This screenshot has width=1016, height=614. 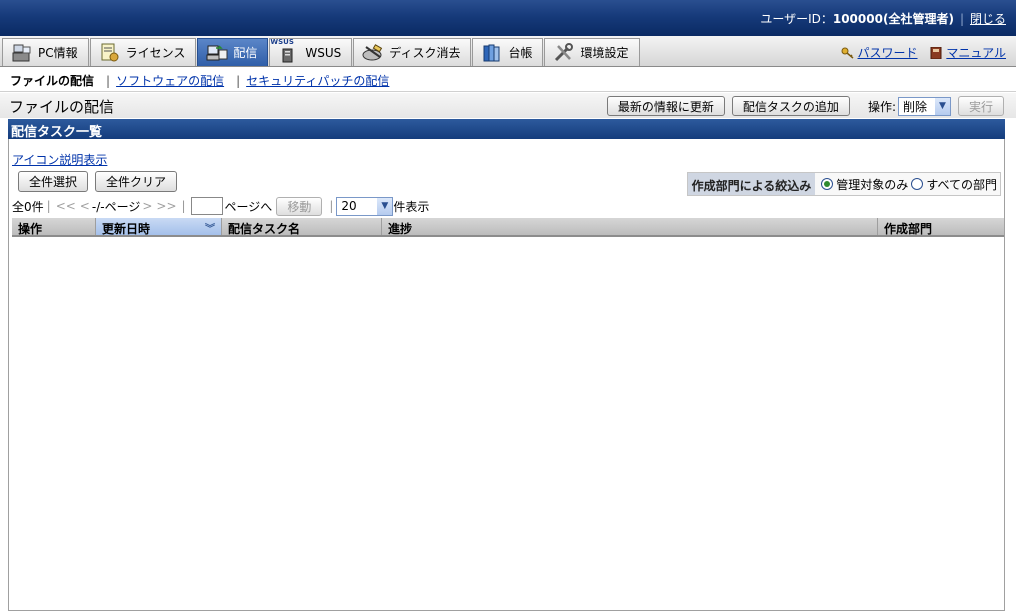 What do you see at coordinates (961, 184) in the screenshot?
I see `filter-radio-all-label: すべての部門` at bounding box center [961, 184].